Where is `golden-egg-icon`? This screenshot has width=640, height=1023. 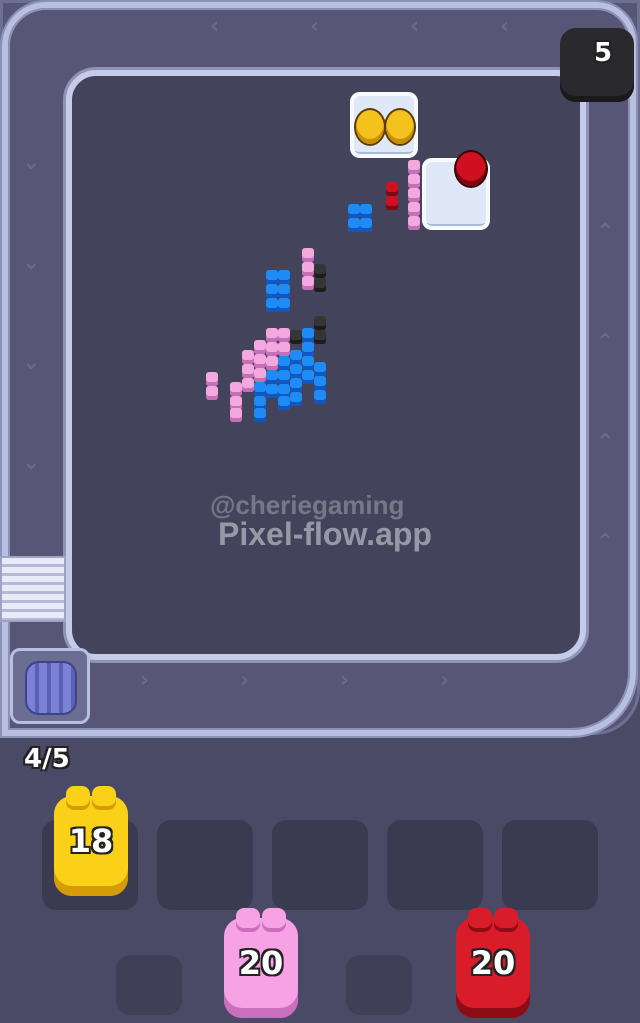 golden-egg-icon is located at coordinates (370, 127).